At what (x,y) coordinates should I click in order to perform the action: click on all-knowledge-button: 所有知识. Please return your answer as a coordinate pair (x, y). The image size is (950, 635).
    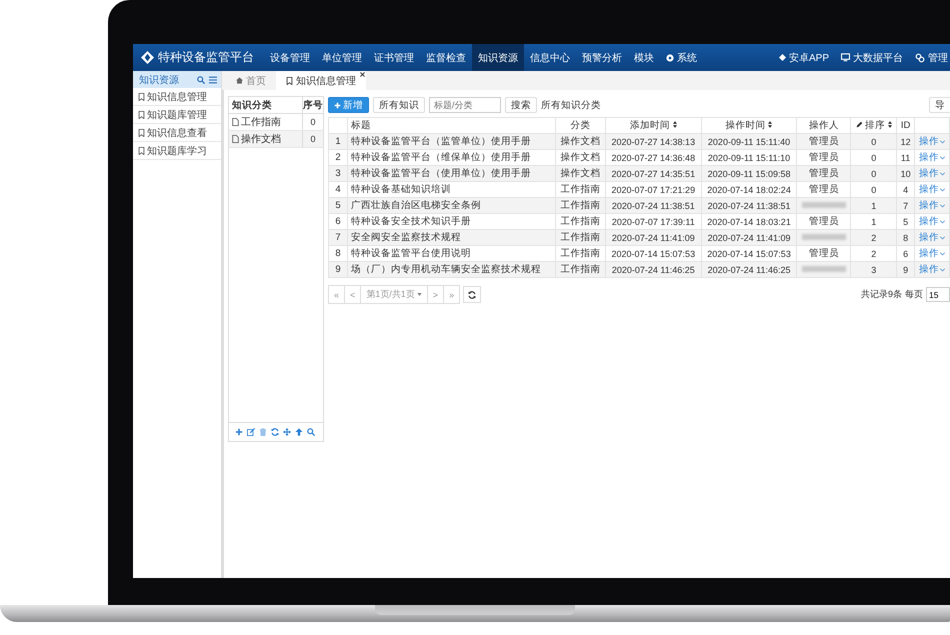
    Looking at the image, I should click on (399, 105).